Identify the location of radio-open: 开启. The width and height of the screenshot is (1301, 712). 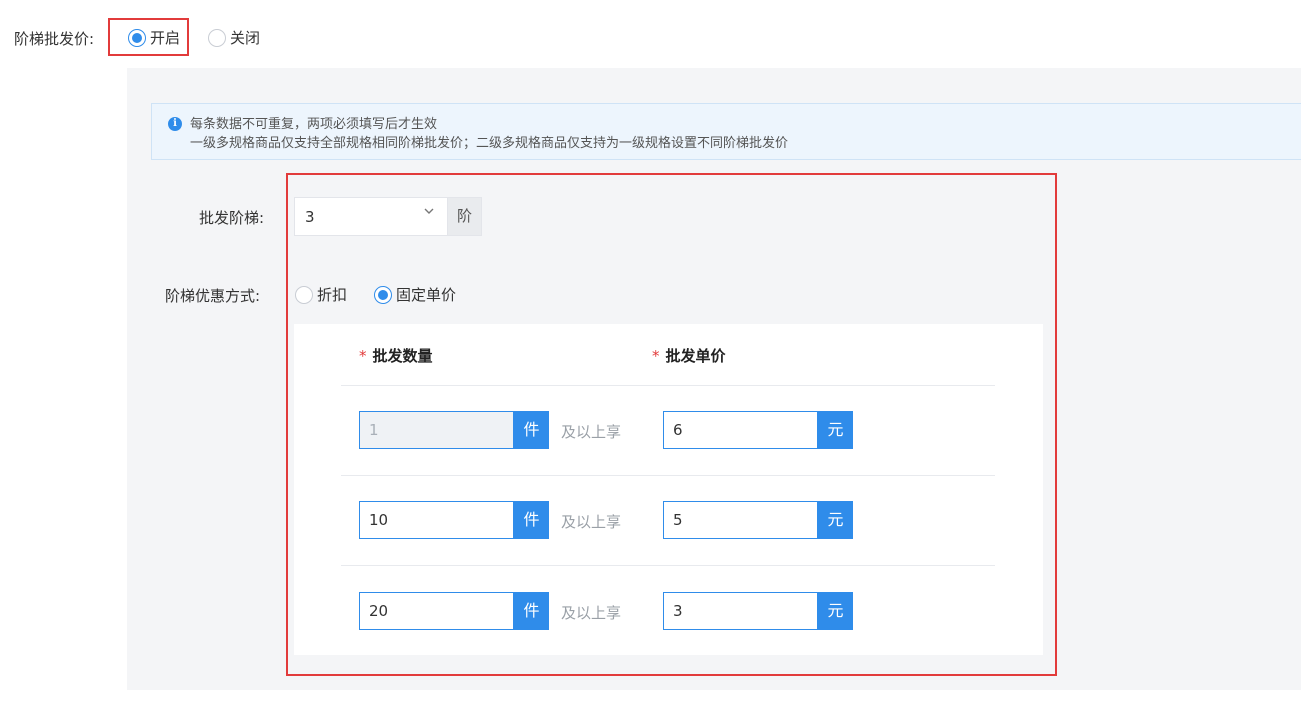
(154, 37).